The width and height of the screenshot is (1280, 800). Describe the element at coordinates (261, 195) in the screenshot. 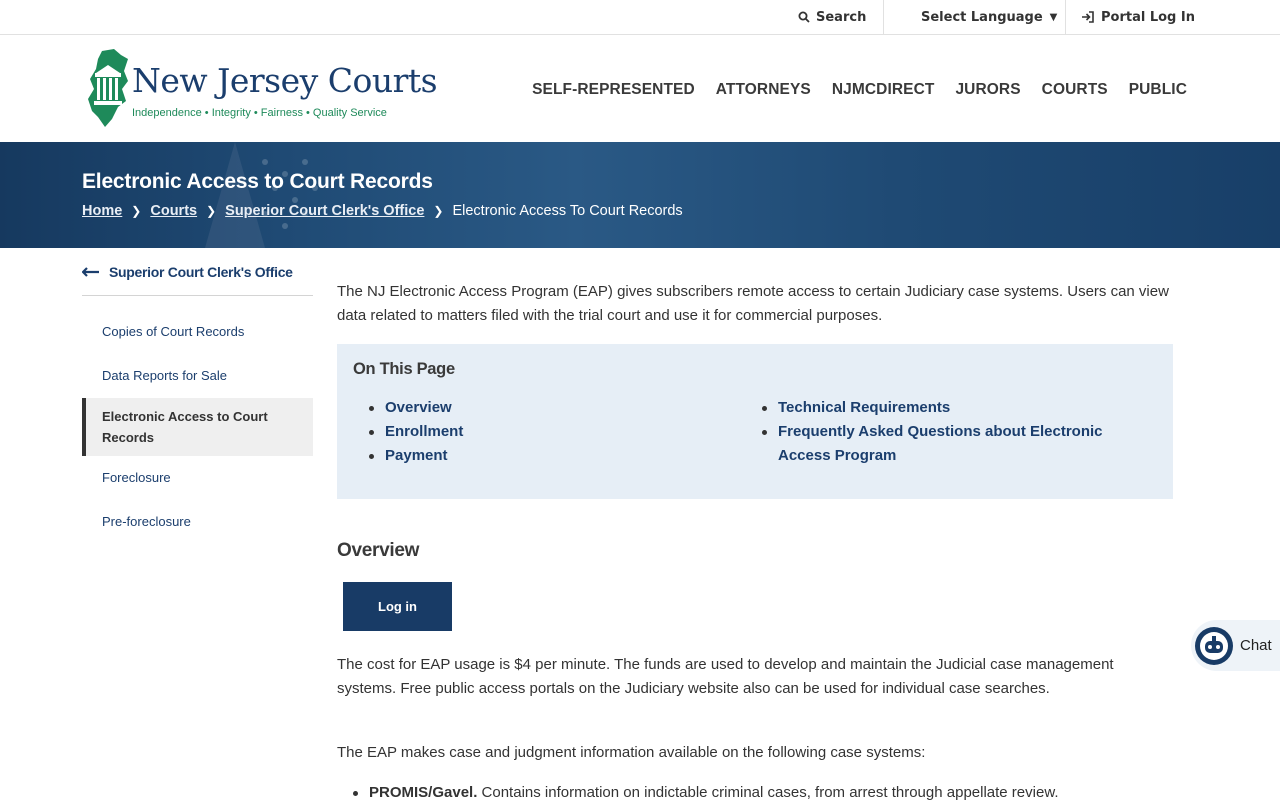

I see `flag-decoration` at that location.